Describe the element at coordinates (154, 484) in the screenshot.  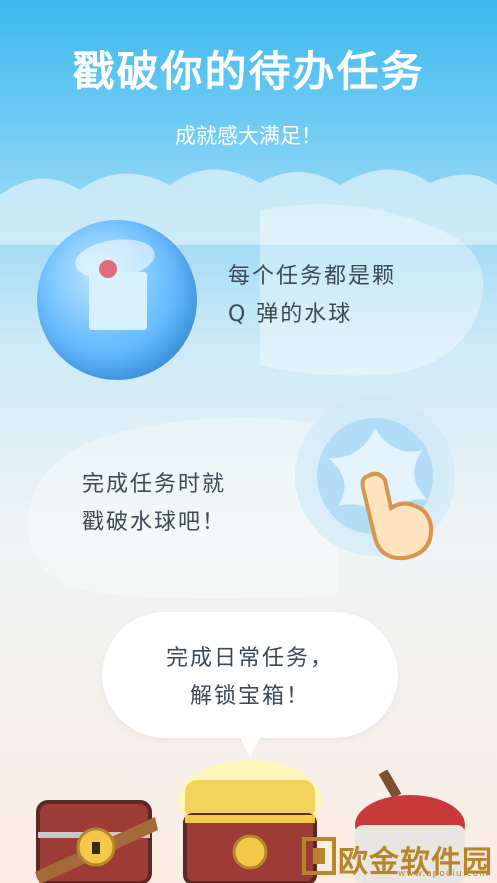
I see `feature2-line1: 完成任务时就` at that location.